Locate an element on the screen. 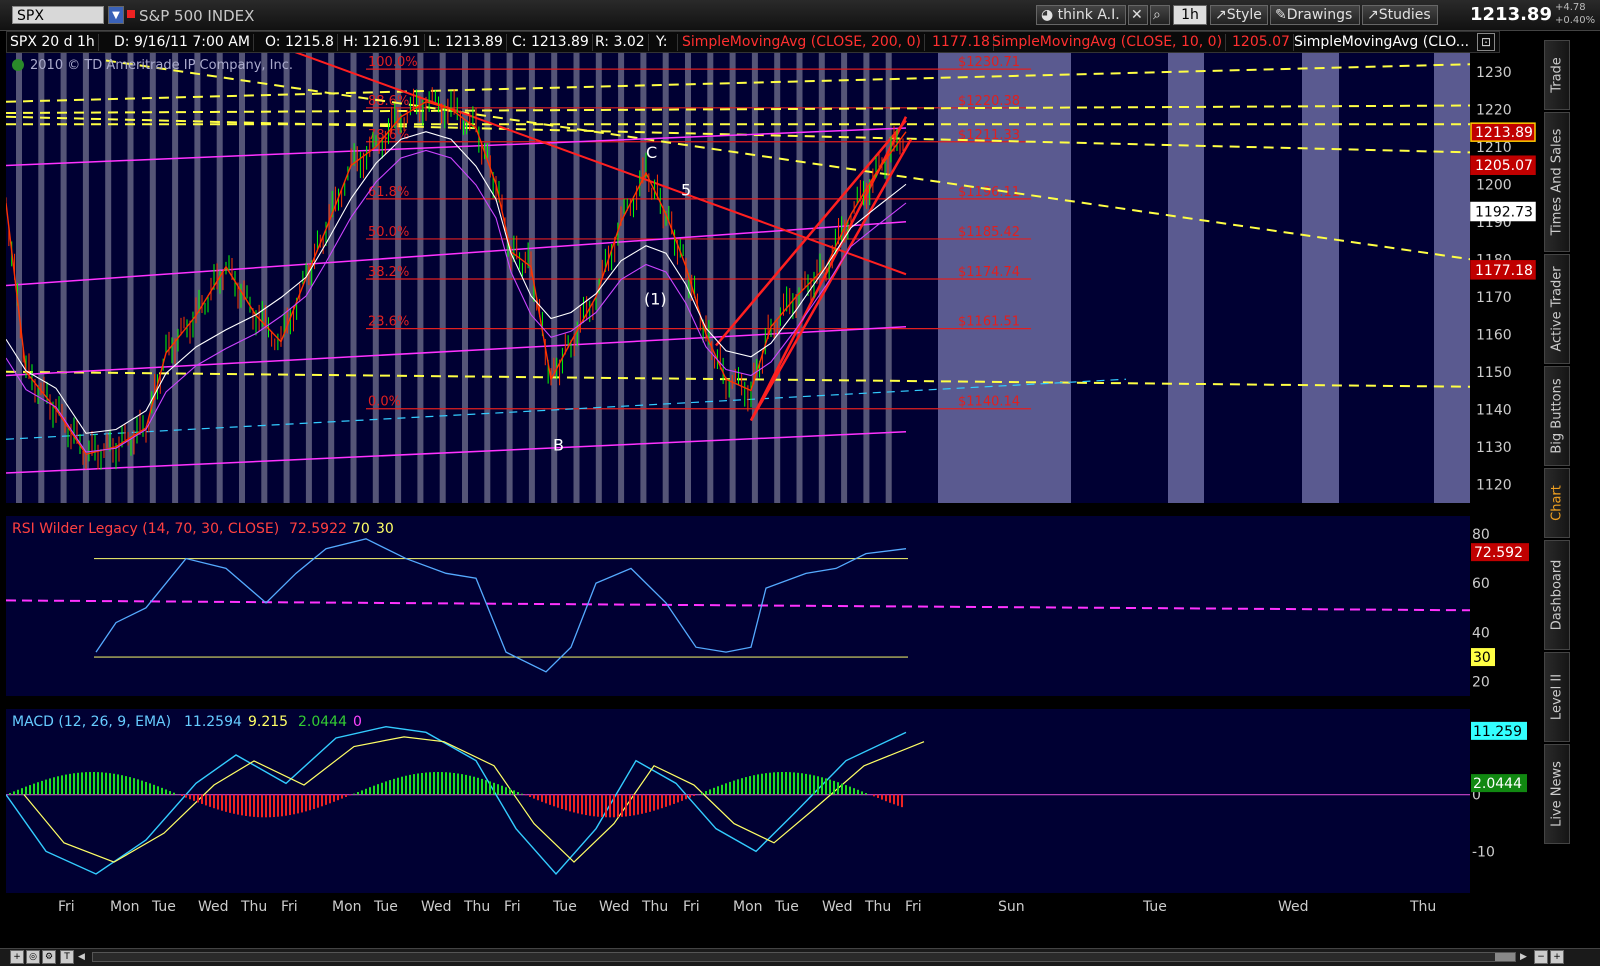  macd-tick: -10 is located at coordinates (1483, 852).